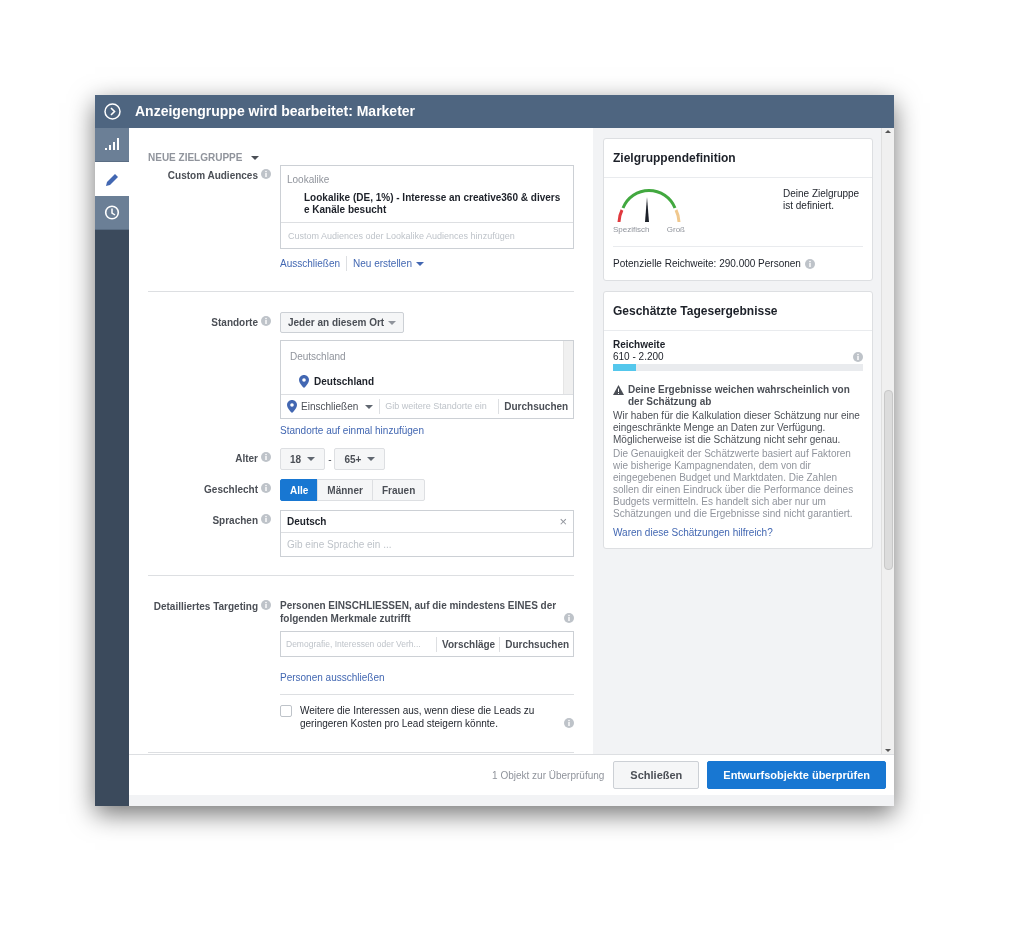  I want to click on bar-chart-icon, so click(112, 144).